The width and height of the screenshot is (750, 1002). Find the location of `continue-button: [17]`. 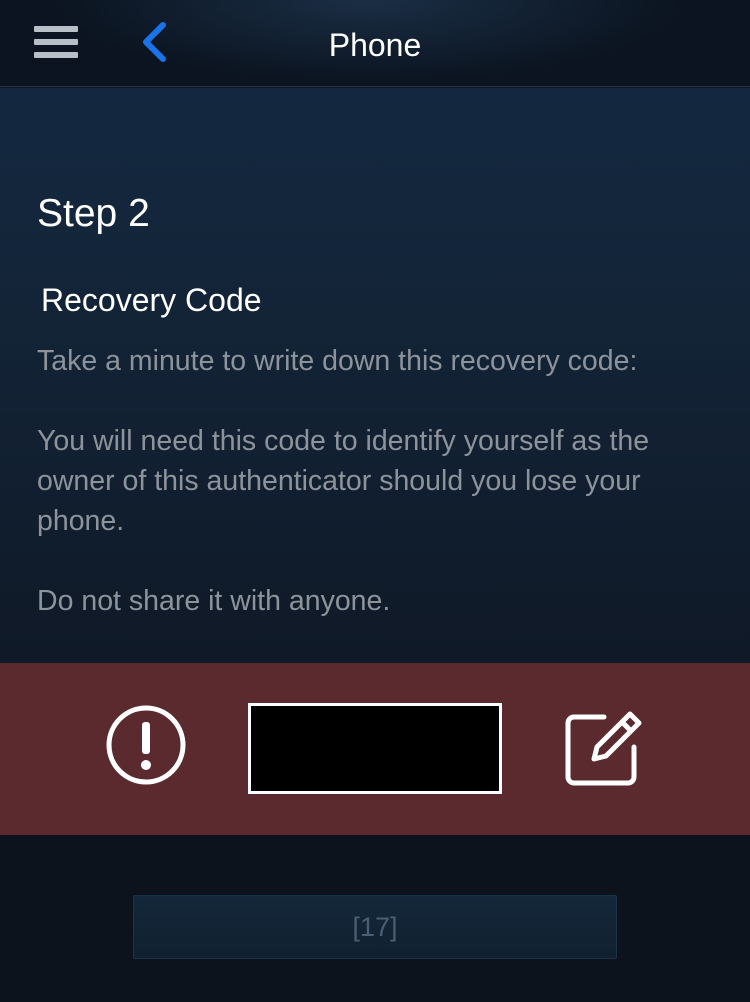

continue-button: [17] is located at coordinates (375, 927).